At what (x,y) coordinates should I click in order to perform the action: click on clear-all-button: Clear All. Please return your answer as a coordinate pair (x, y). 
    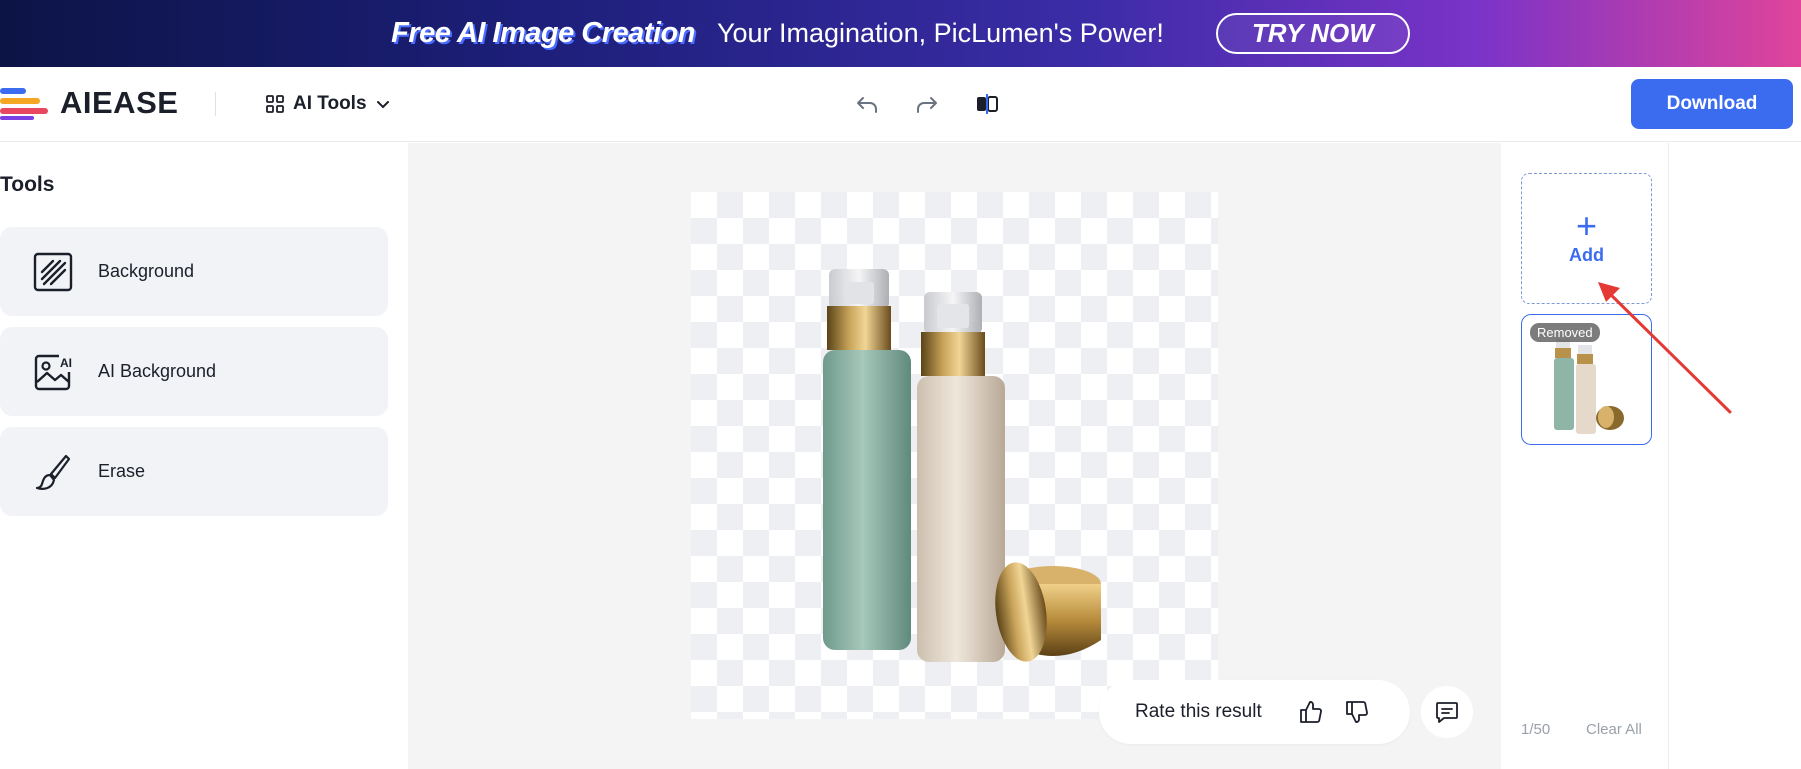
    Looking at the image, I should click on (1614, 729).